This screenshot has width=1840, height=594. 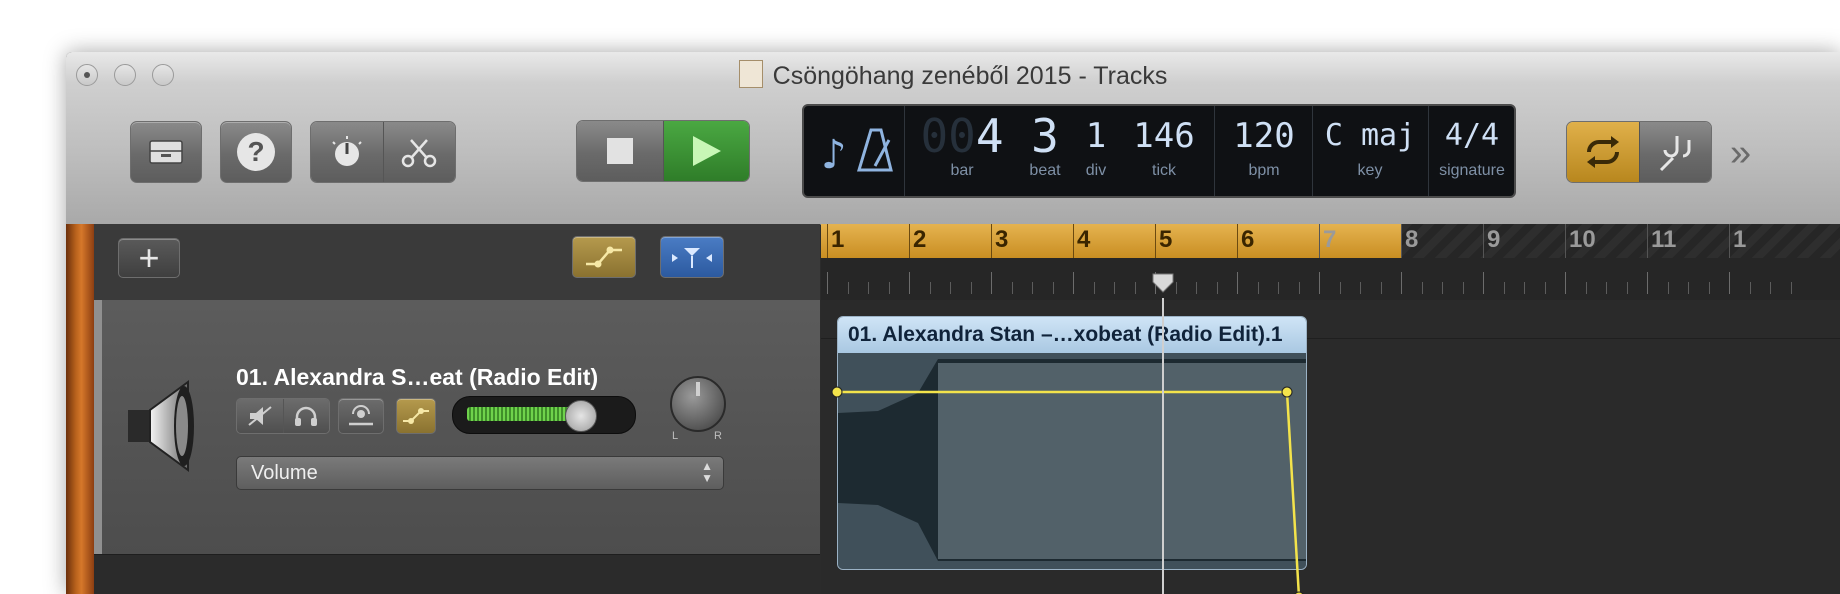 I want to click on automation-icon, so click(x=604, y=257).